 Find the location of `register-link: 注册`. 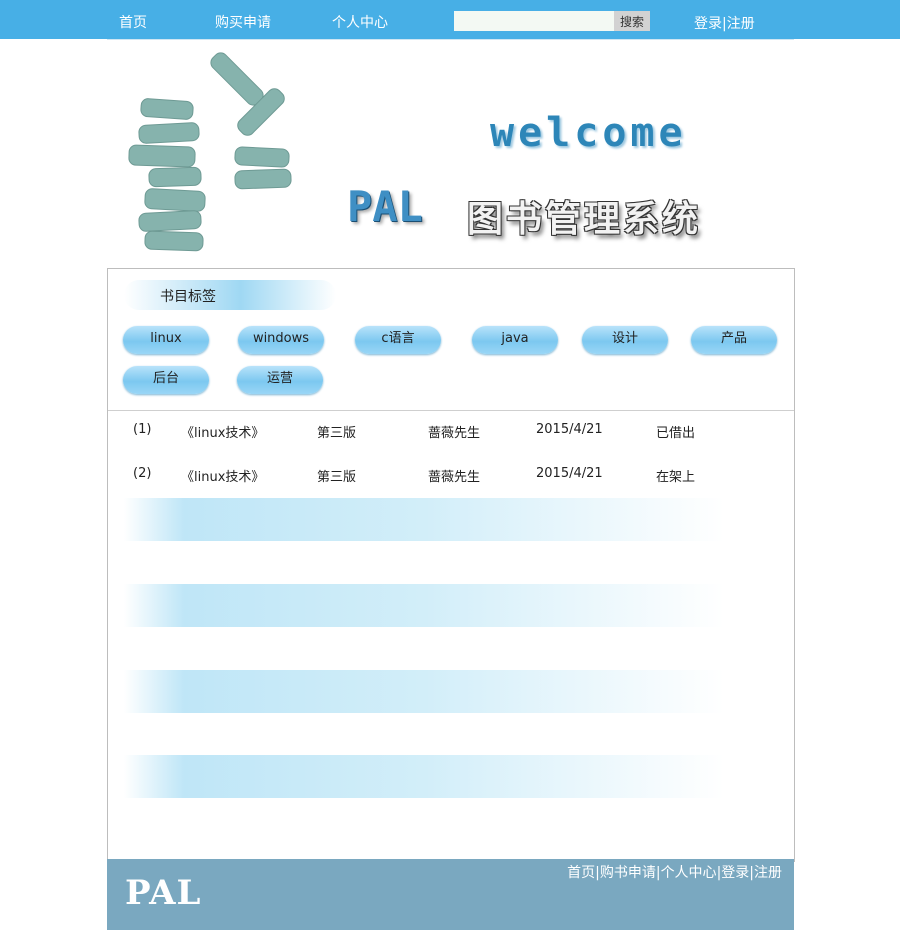

register-link: 注册 is located at coordinates (741, 24).